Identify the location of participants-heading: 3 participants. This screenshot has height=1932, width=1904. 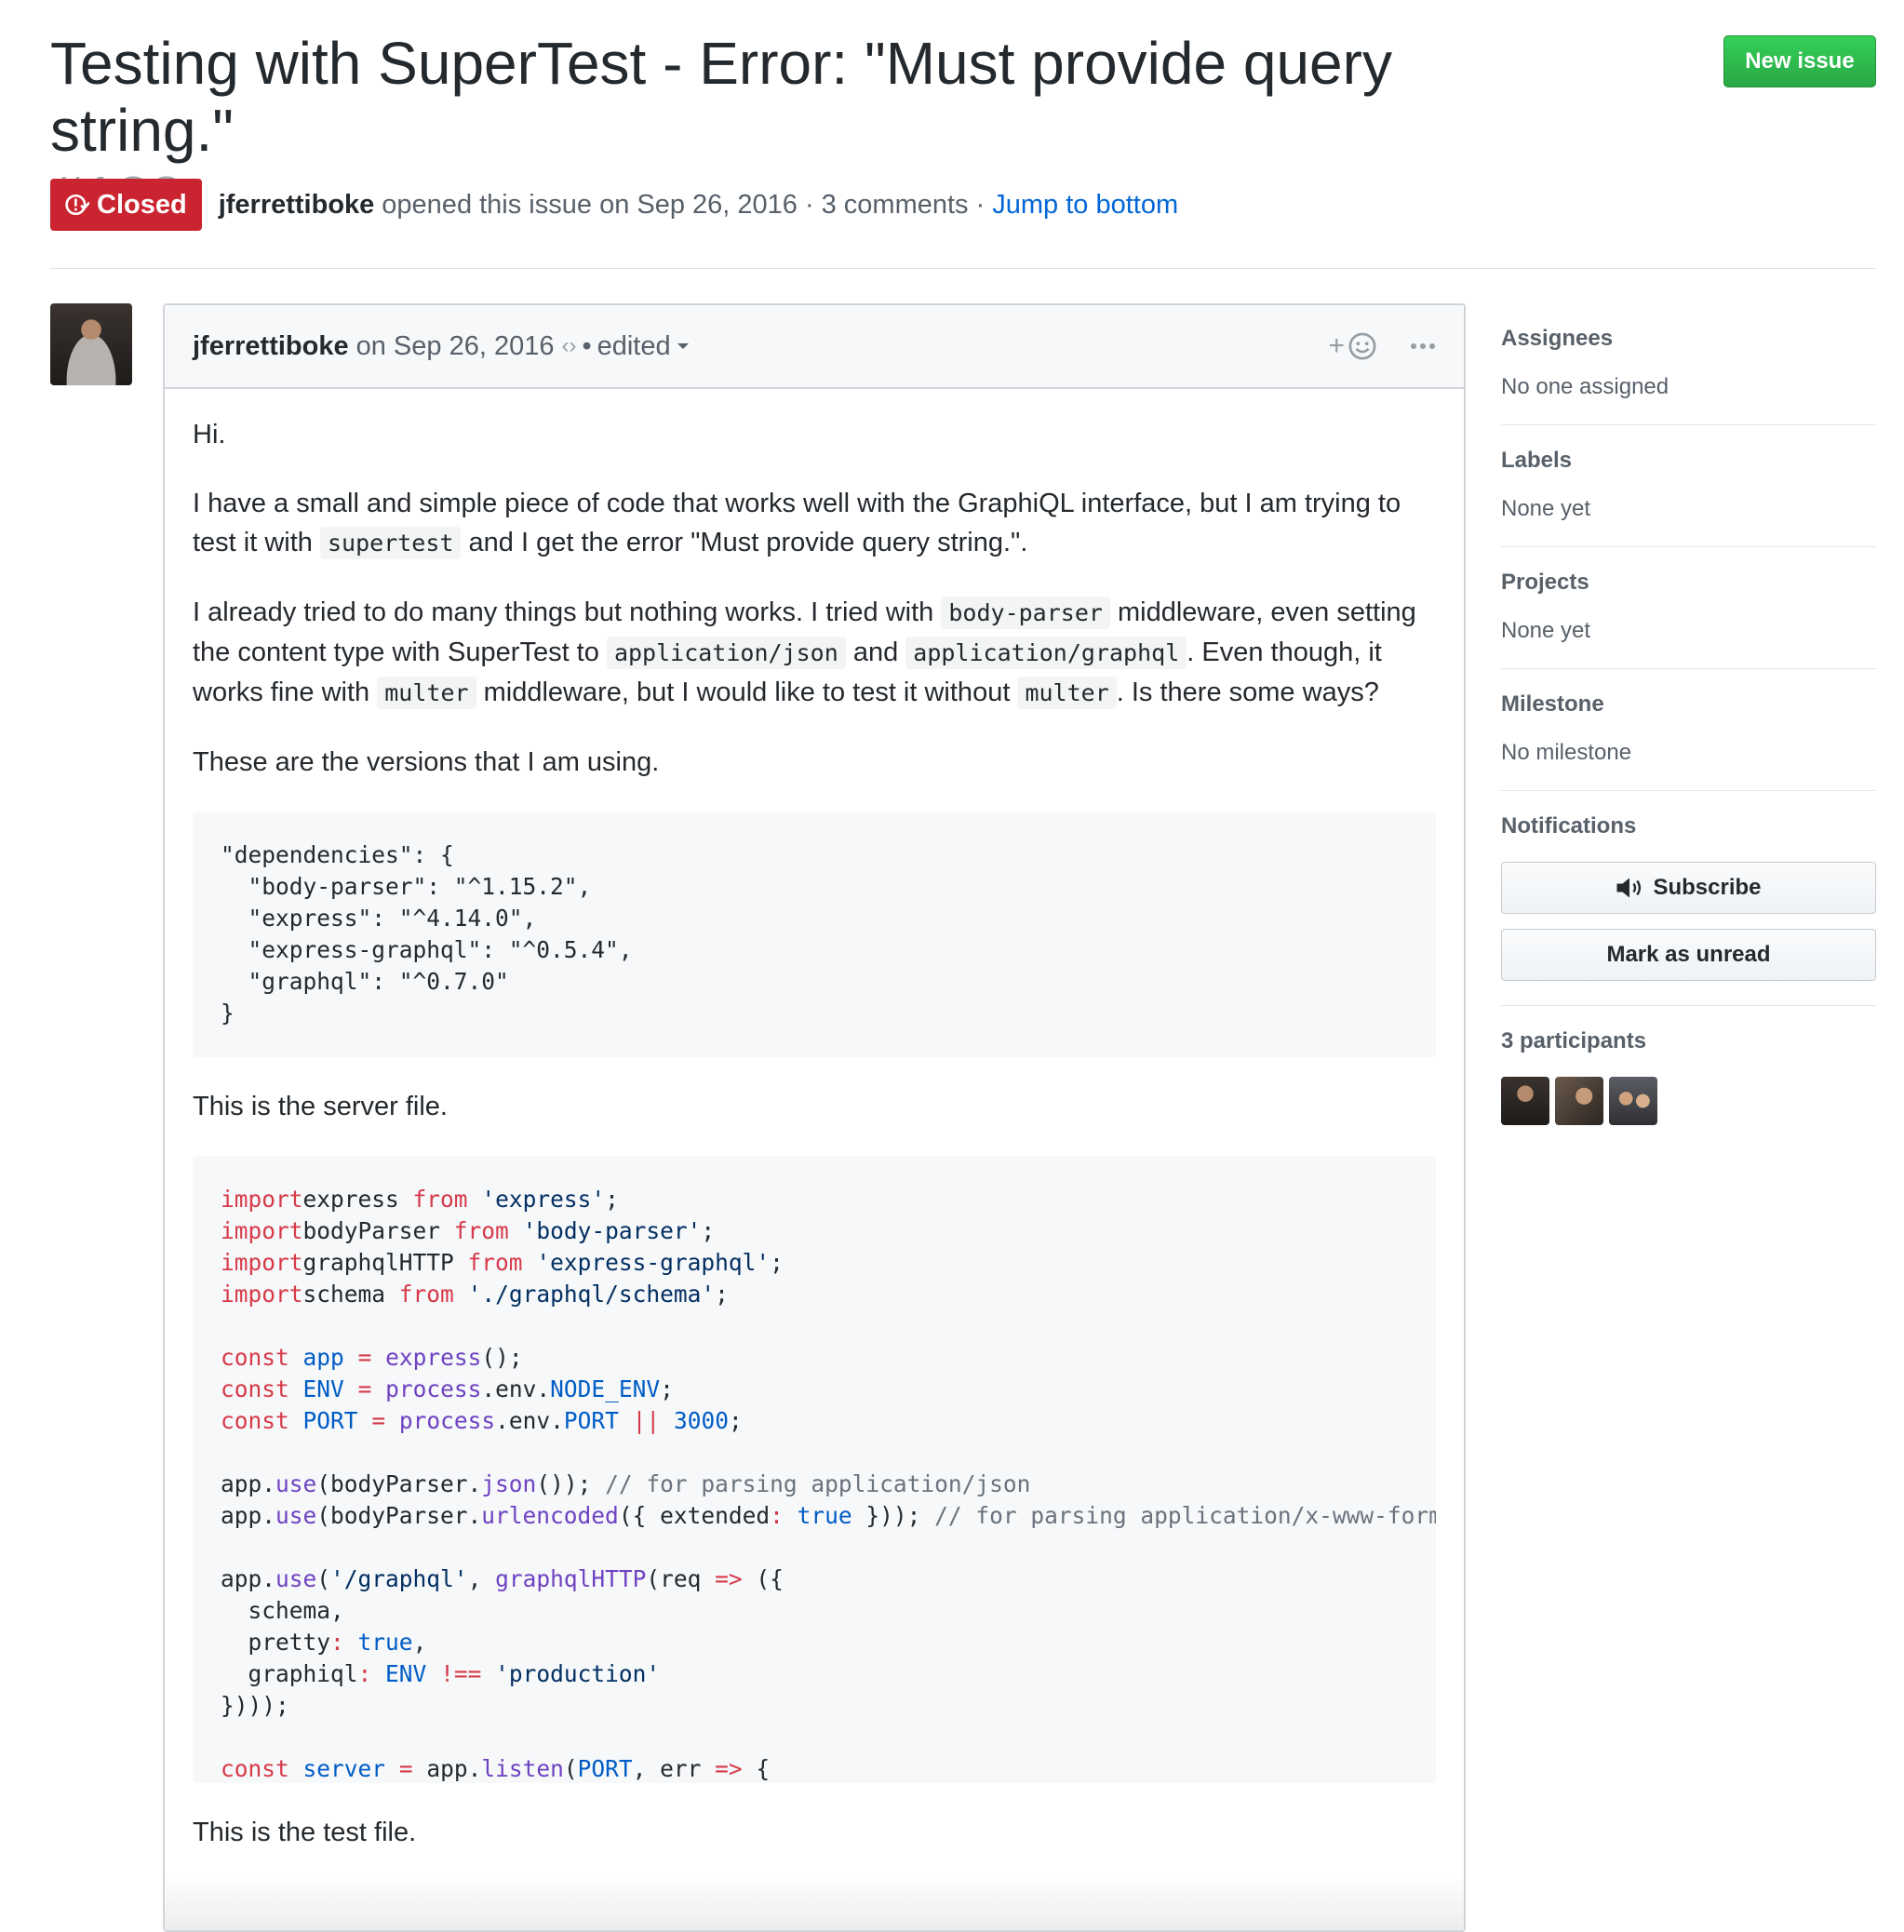
(1574, 1040).